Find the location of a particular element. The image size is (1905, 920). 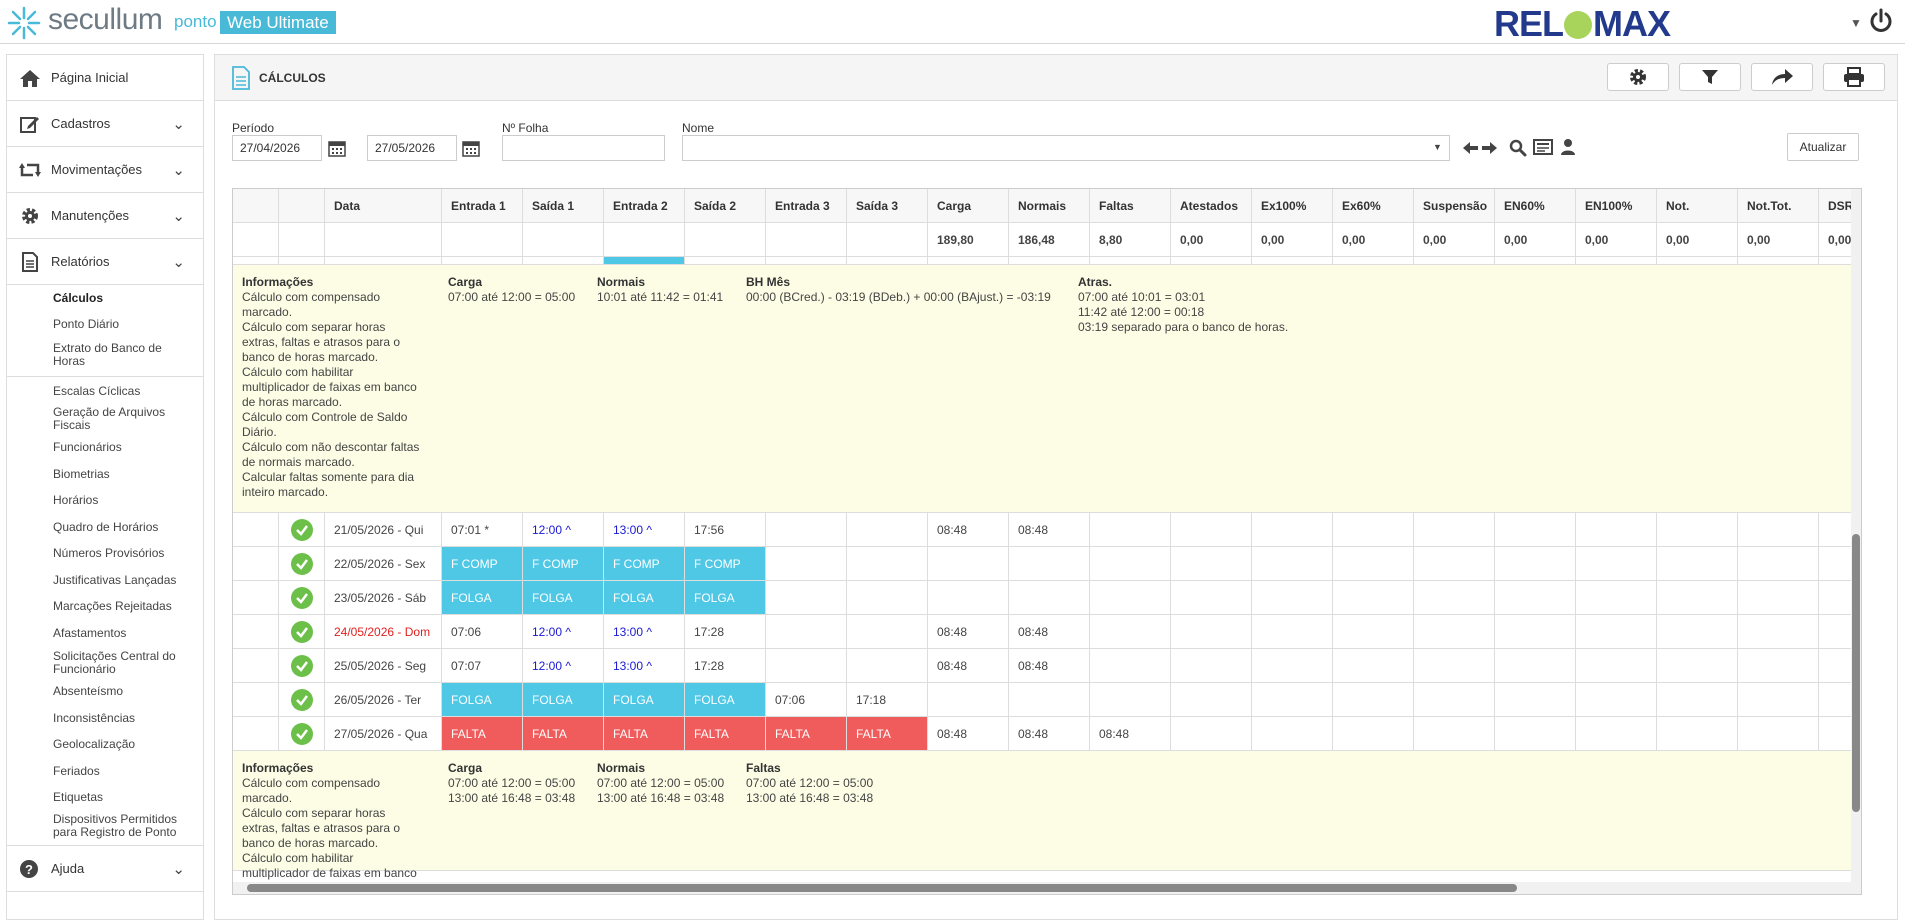

document-icon is located at coordinates (241, 78).